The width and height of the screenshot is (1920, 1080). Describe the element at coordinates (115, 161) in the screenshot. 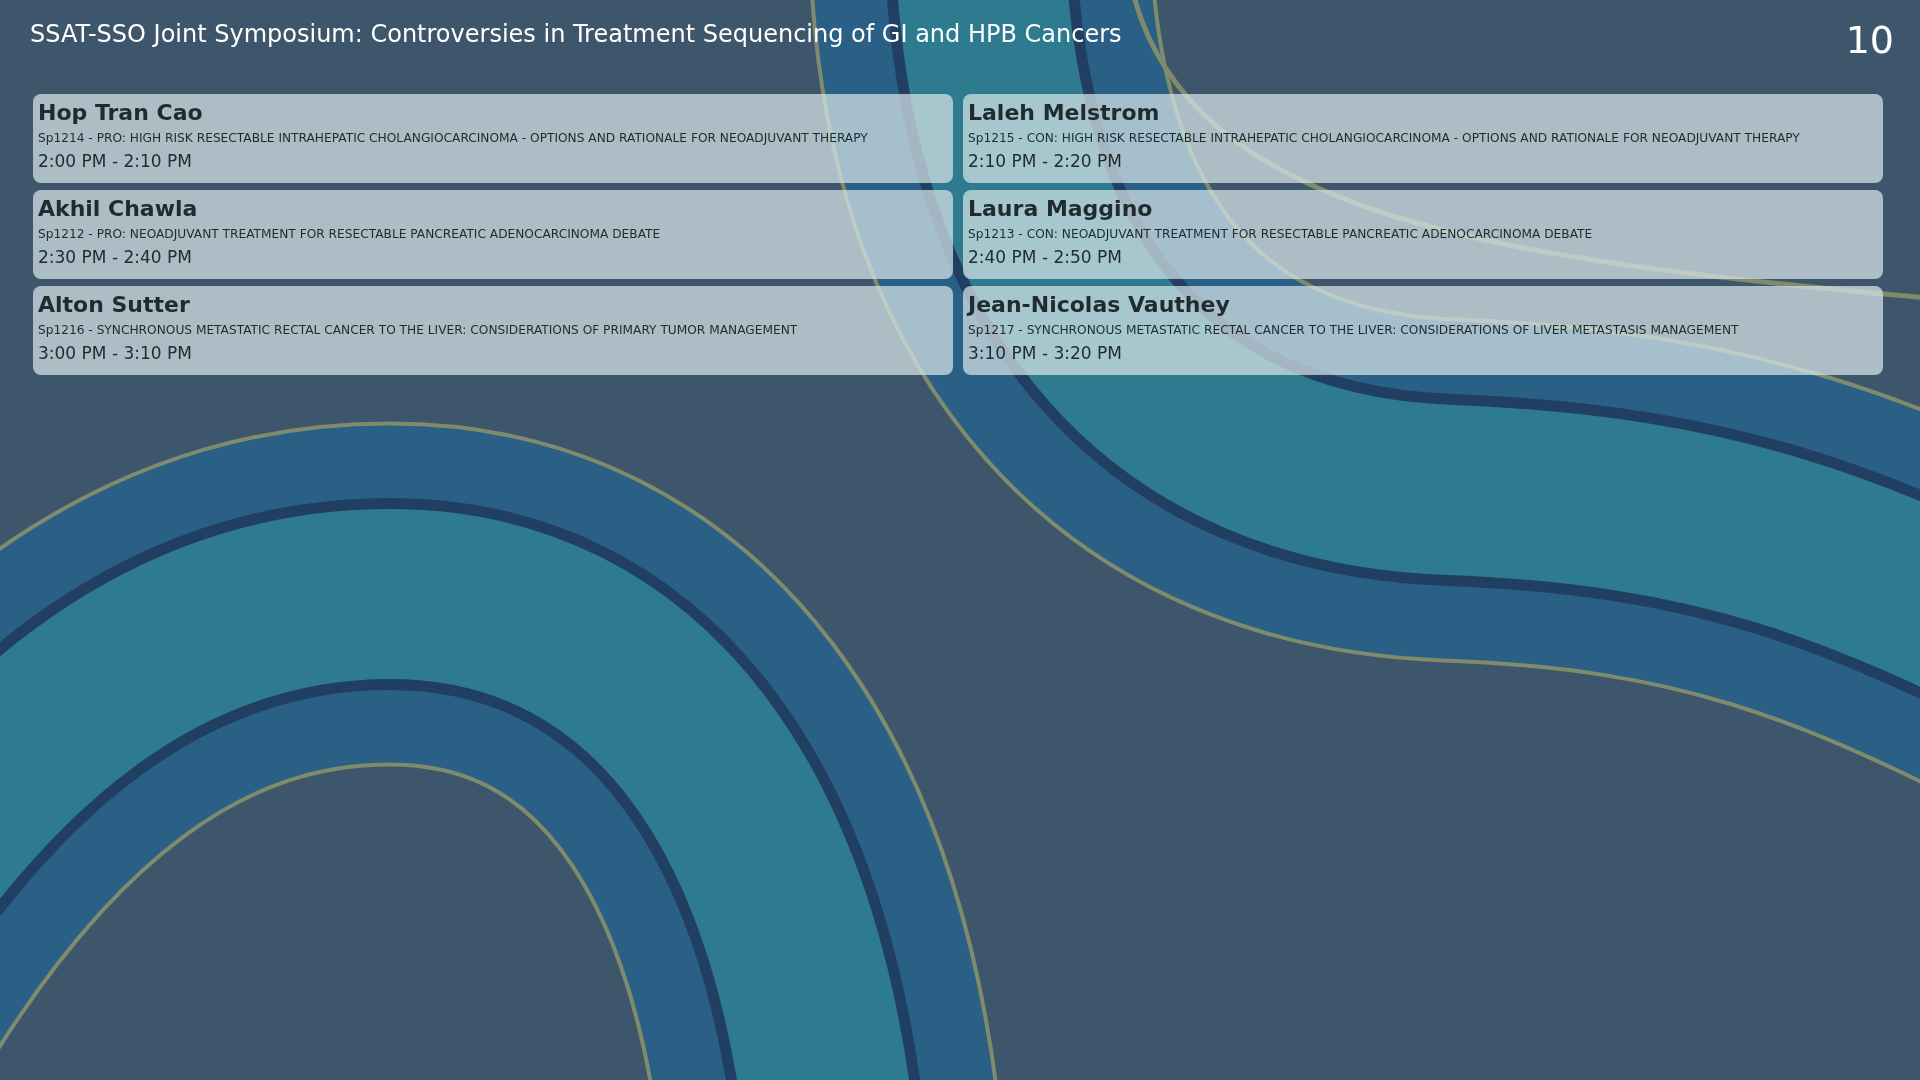

I see `session-time: 2:00 PM - 2:10 PM` at that location.